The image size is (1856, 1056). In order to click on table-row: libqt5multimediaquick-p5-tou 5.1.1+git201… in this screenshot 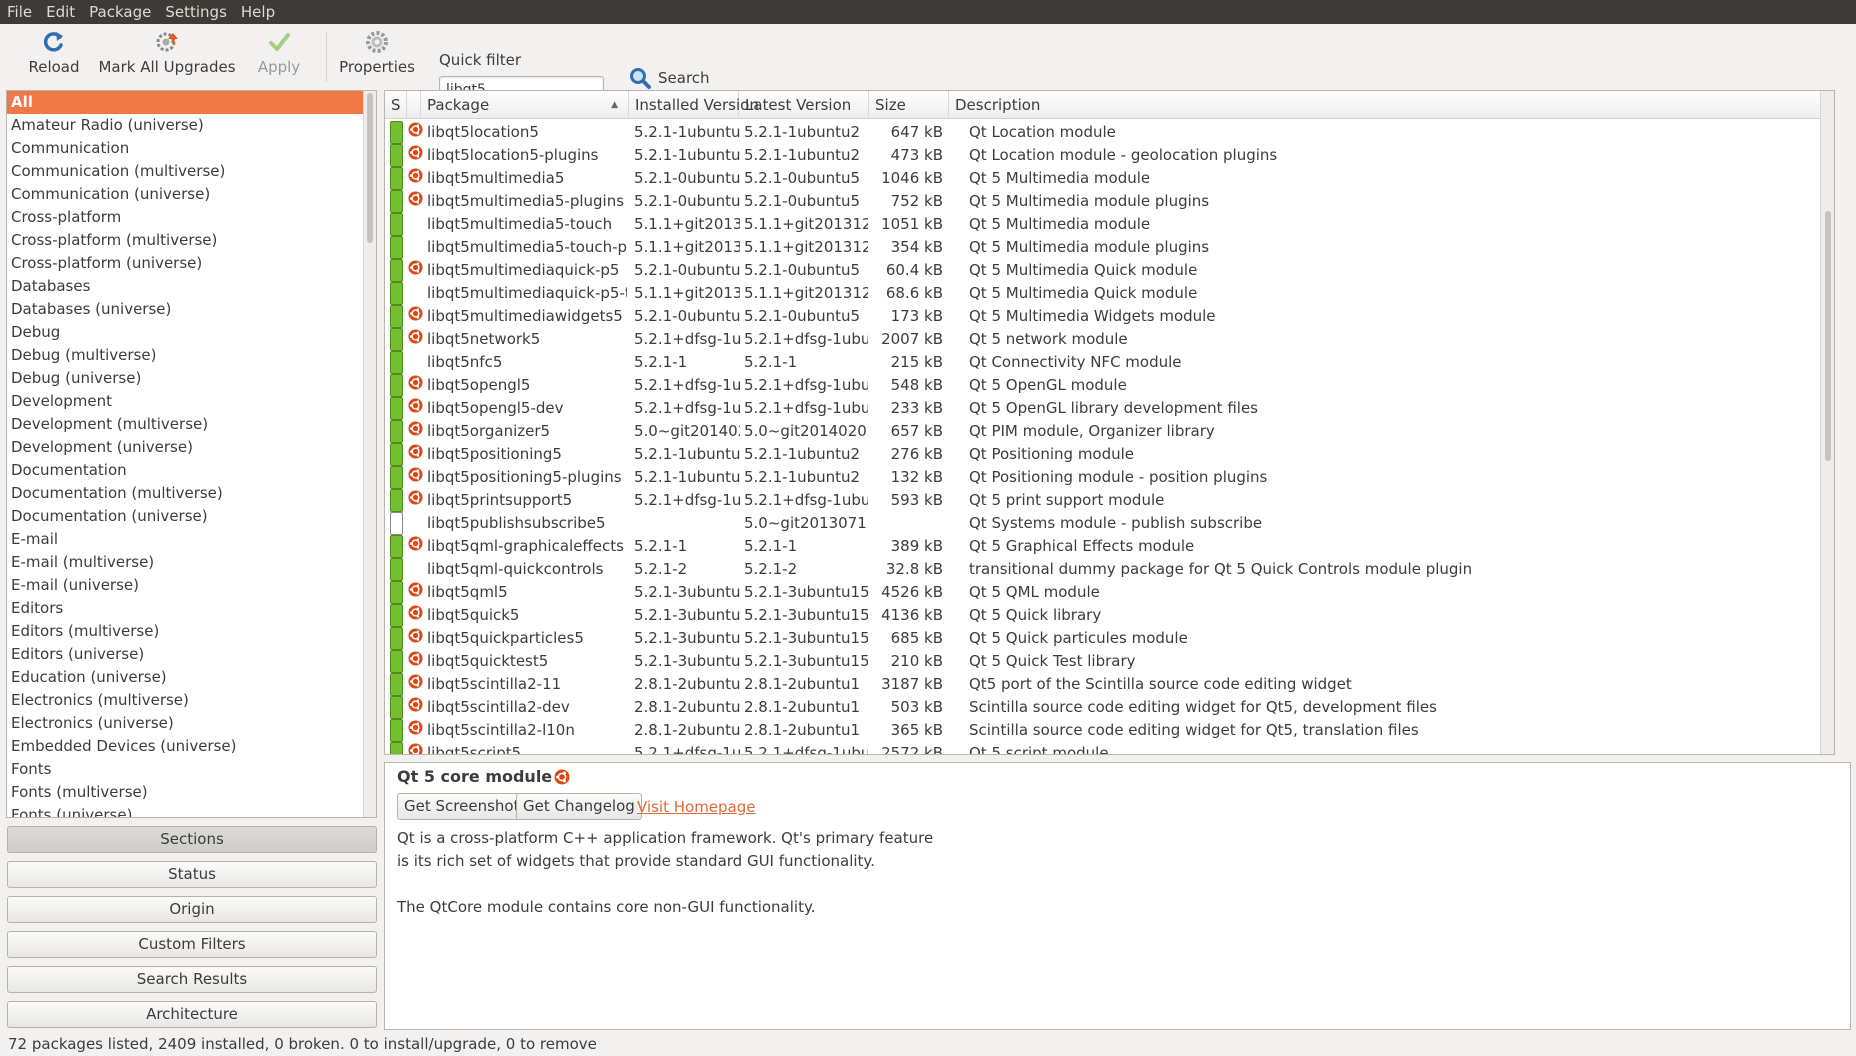, I will do `click(1095, 293)`.